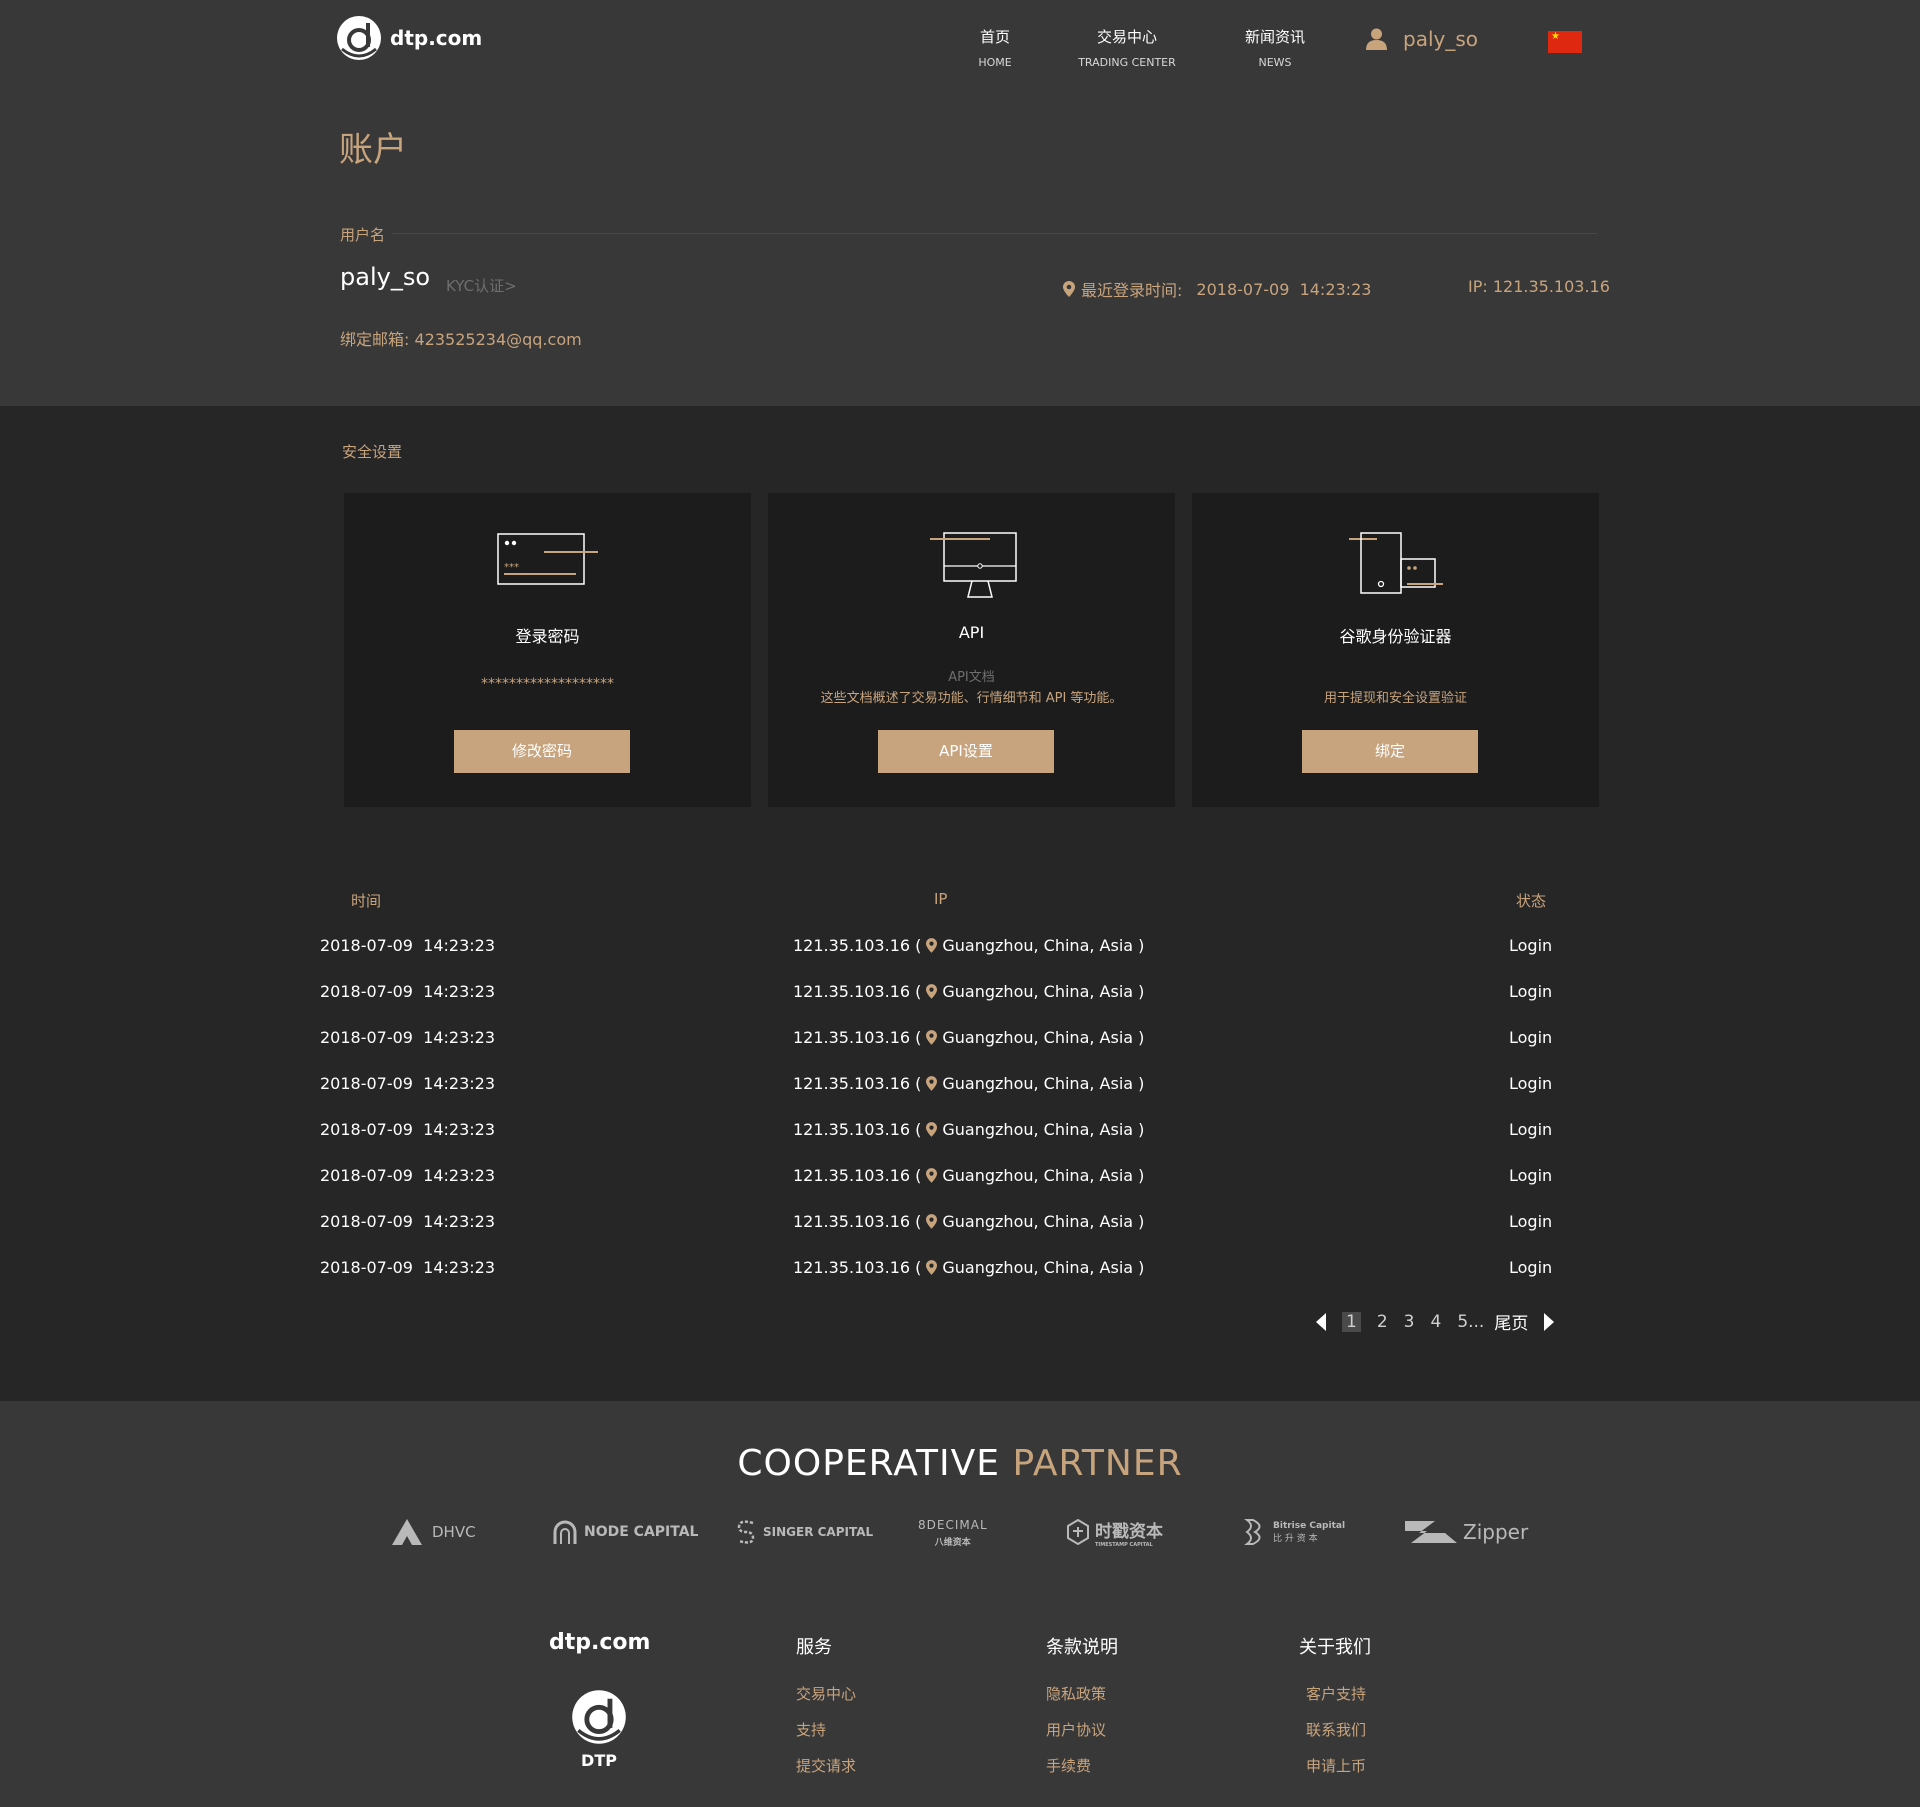 This screenshot has width=1920, height=1807. Describe the element at coordinates (599, 1642) in the screenshot. I see `footer-logo-text: dtp.com` at that location.